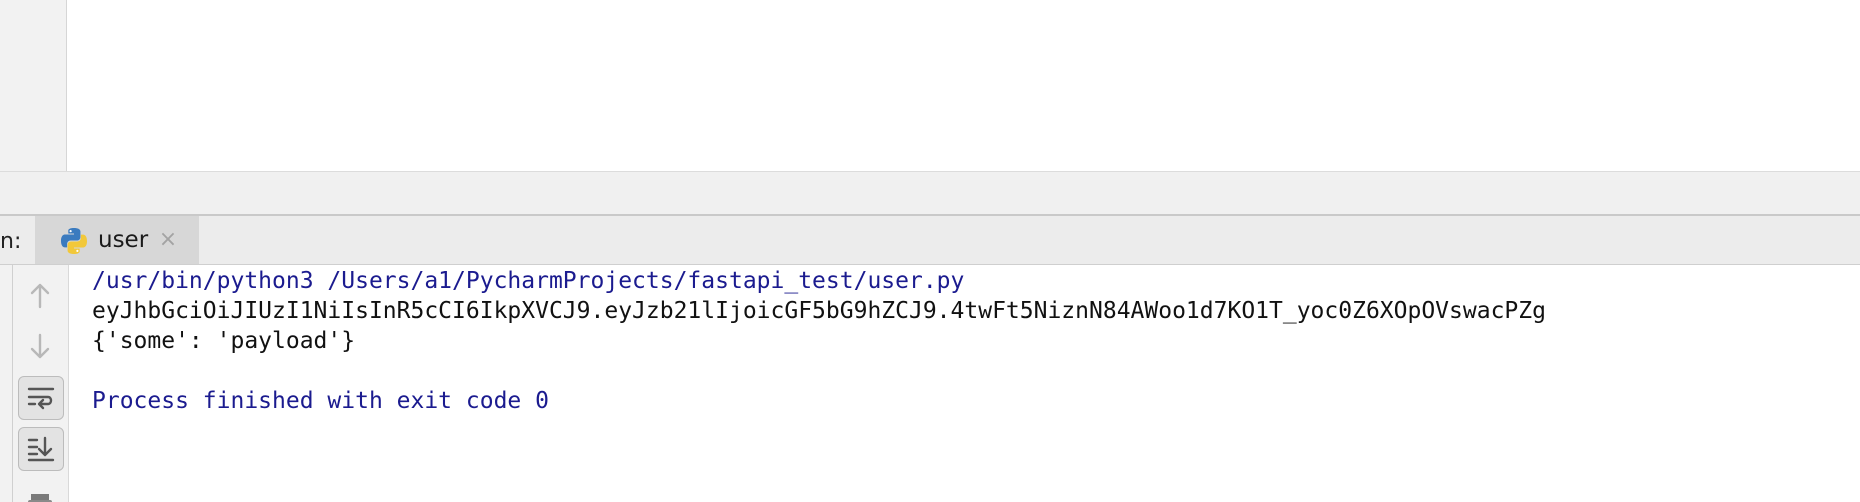 This screenshot has width=1860, height=502. I want to click on run-tab-user: user ×, so click(117, 240).